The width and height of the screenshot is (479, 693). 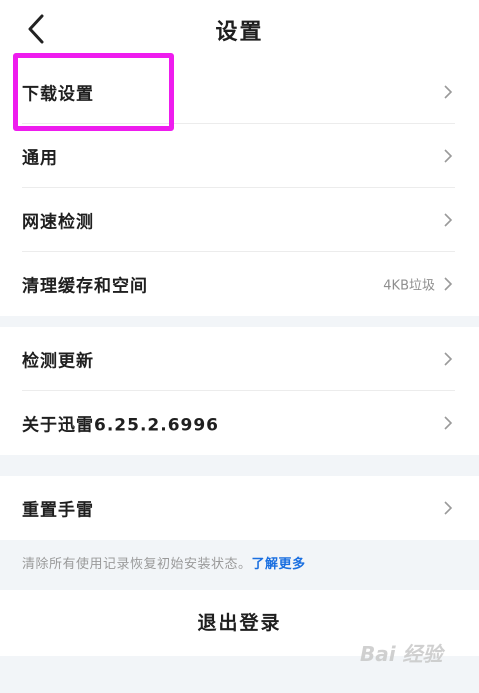 What do you see at coordinates (58, 361) in the screenshot?
I see `row-label: 检测更新` at bounding box center [58, 361].